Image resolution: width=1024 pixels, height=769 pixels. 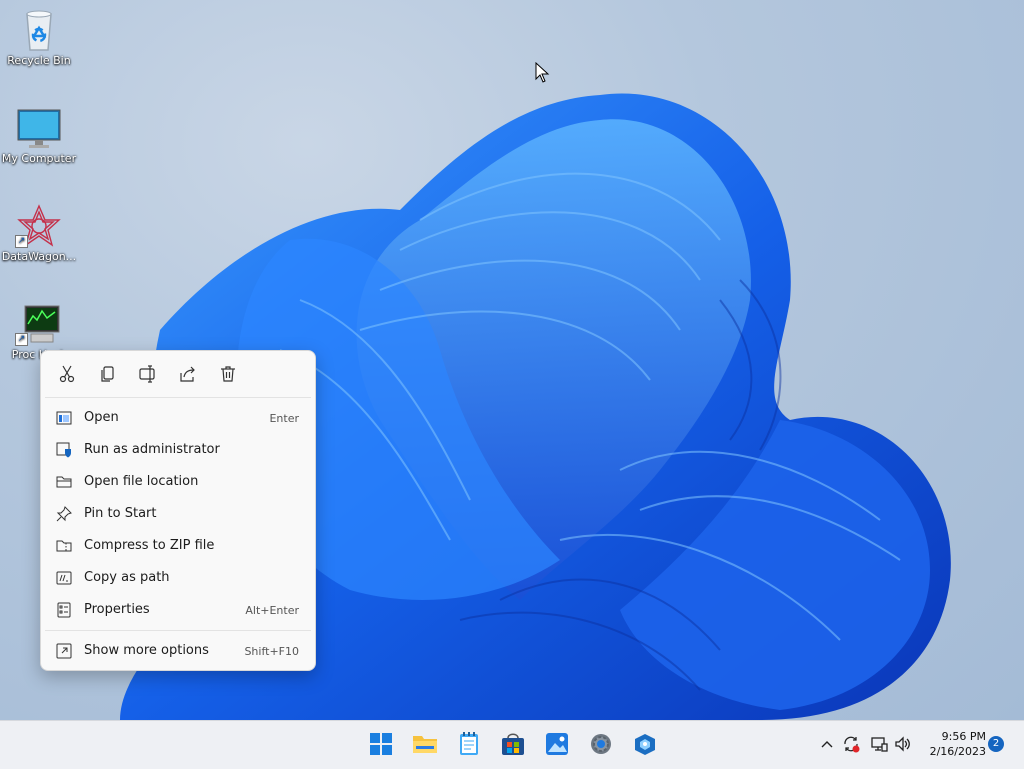 I want to click on menu-item-label: Properties, so click(x=117, y=609).